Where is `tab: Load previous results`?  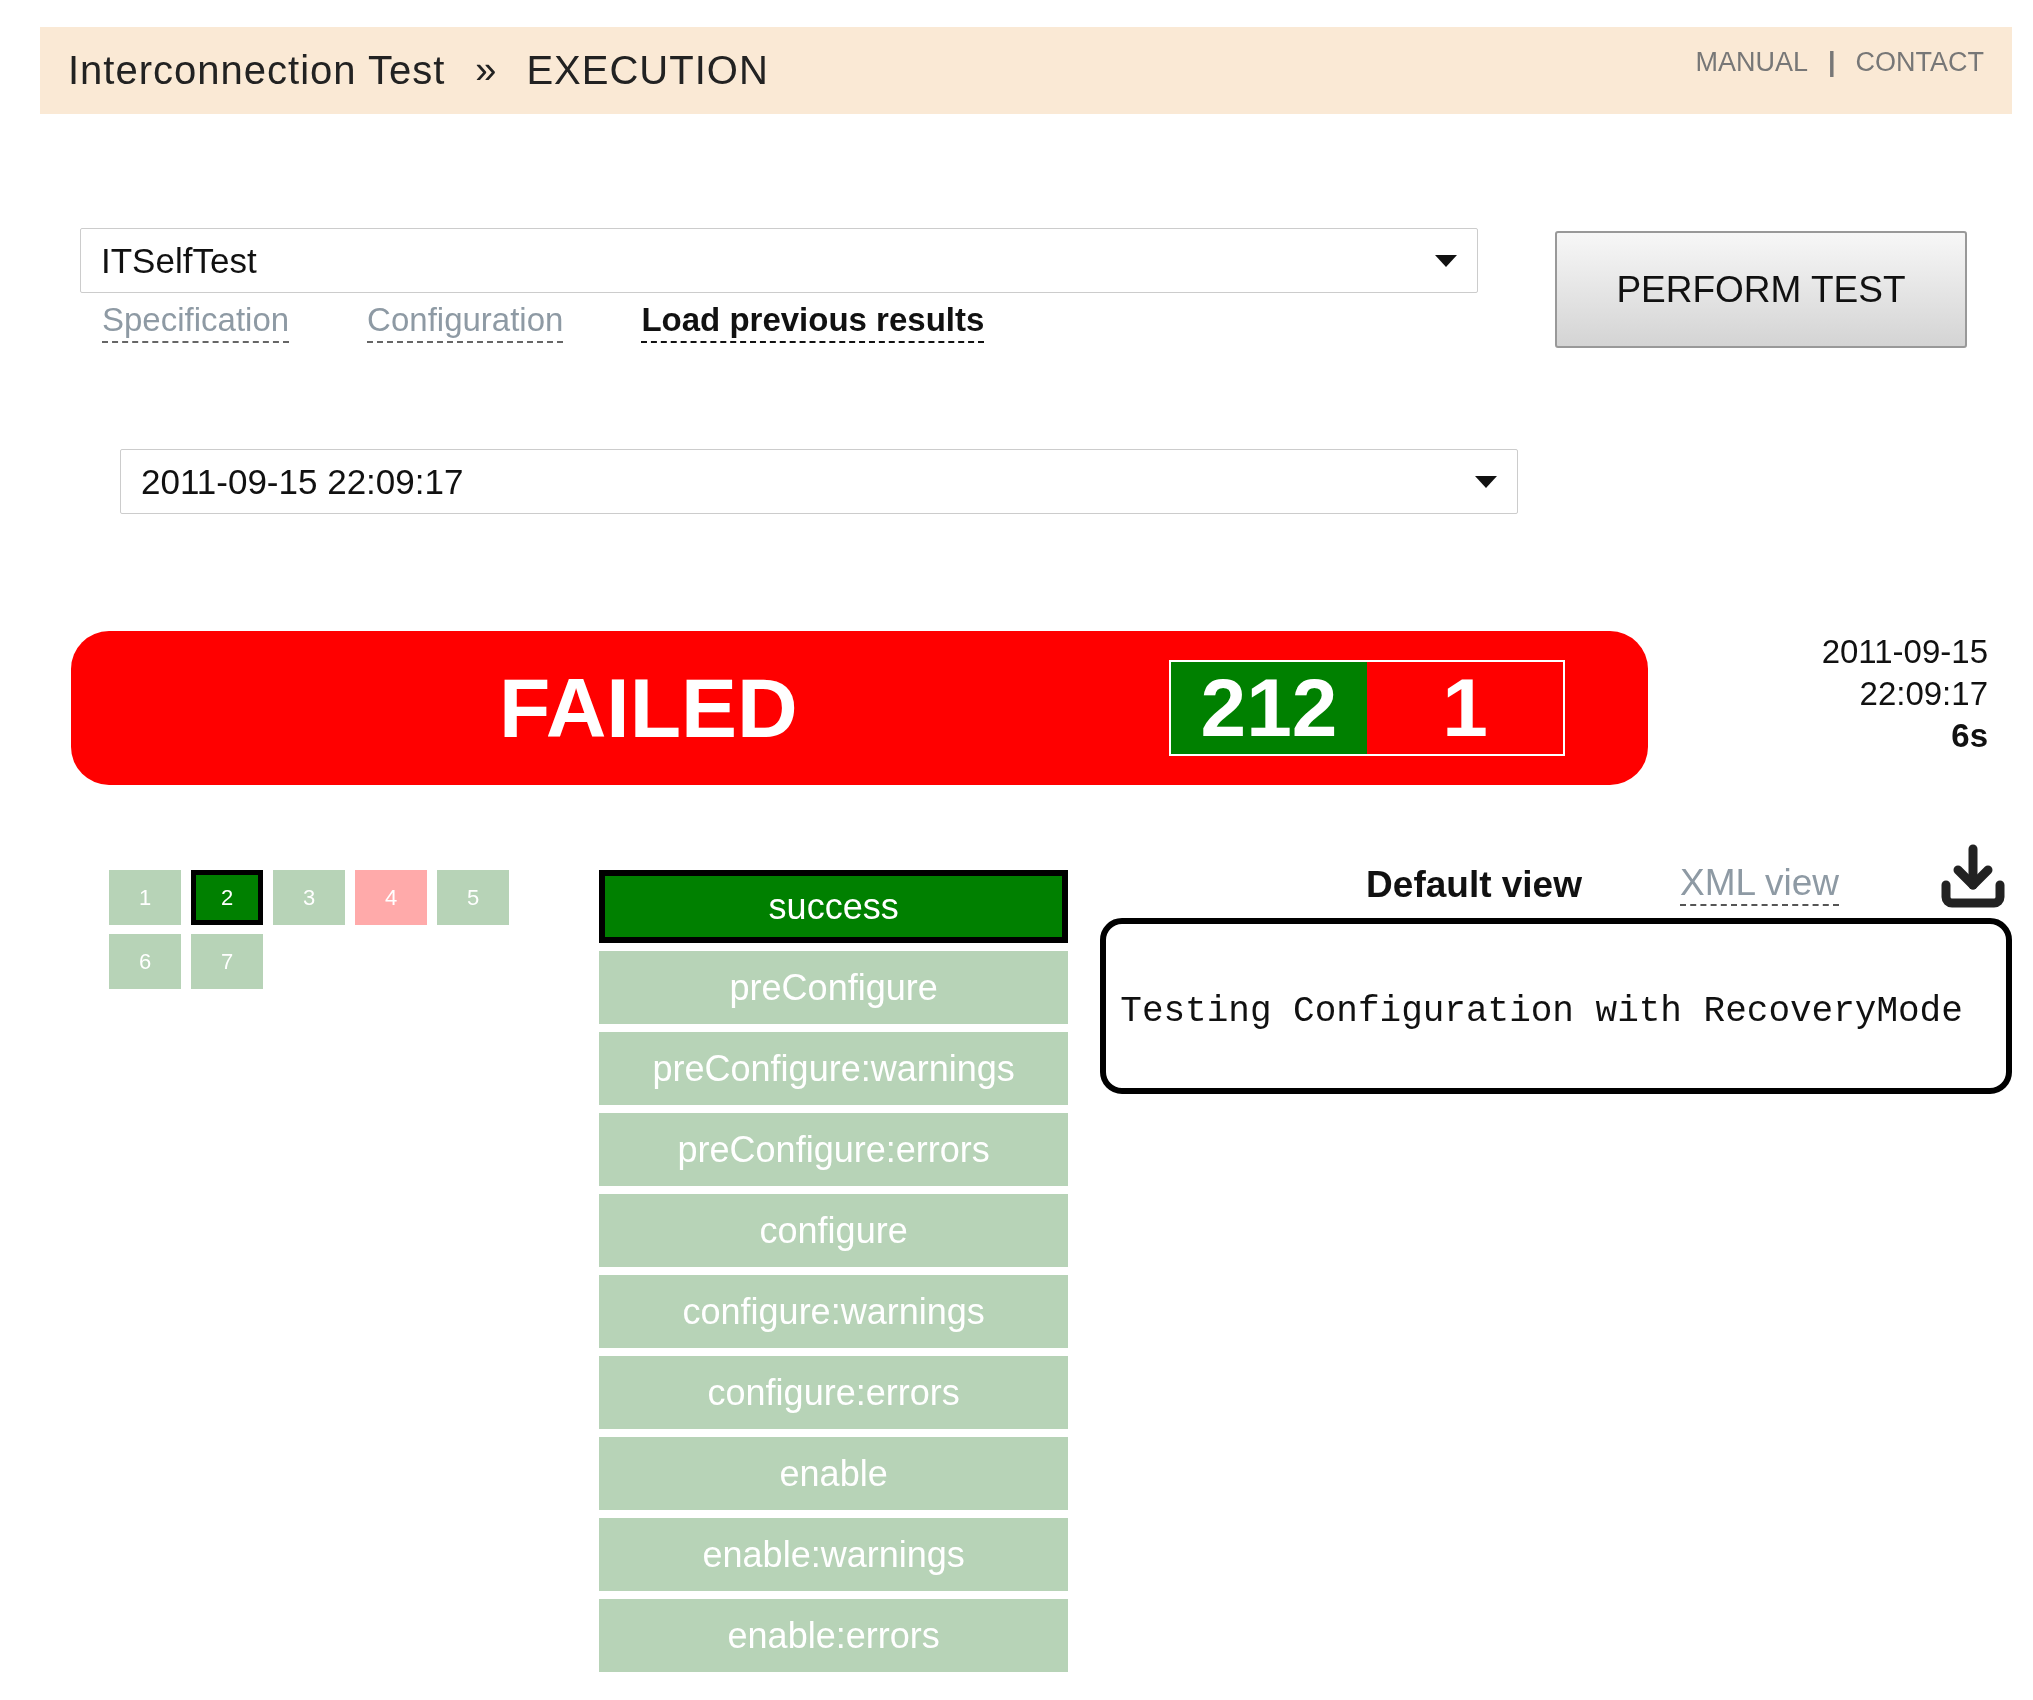
tab: Load previous results is located at coordinates (813, 322).